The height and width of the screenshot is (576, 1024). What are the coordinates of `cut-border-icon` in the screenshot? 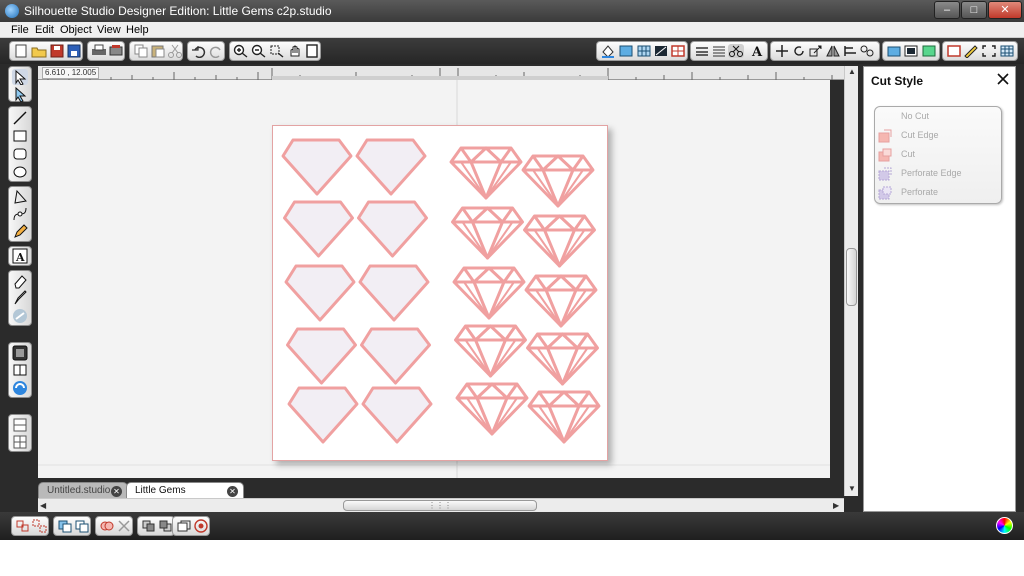 It's located at (954, 51).